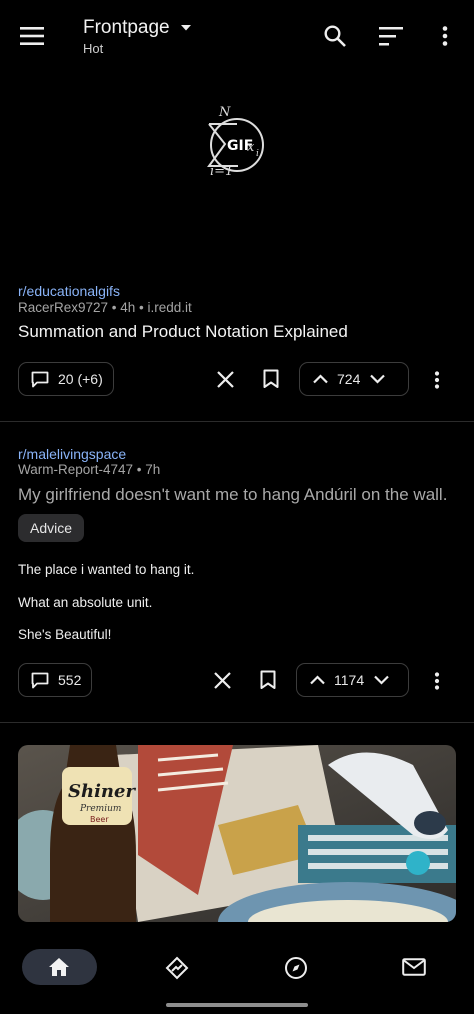 The width and height of the screenshot is (474, 1014). What do you see at coordinates (296, 968) in the screenshot?
I see `explore-icon` at bounding box center [296, 968].